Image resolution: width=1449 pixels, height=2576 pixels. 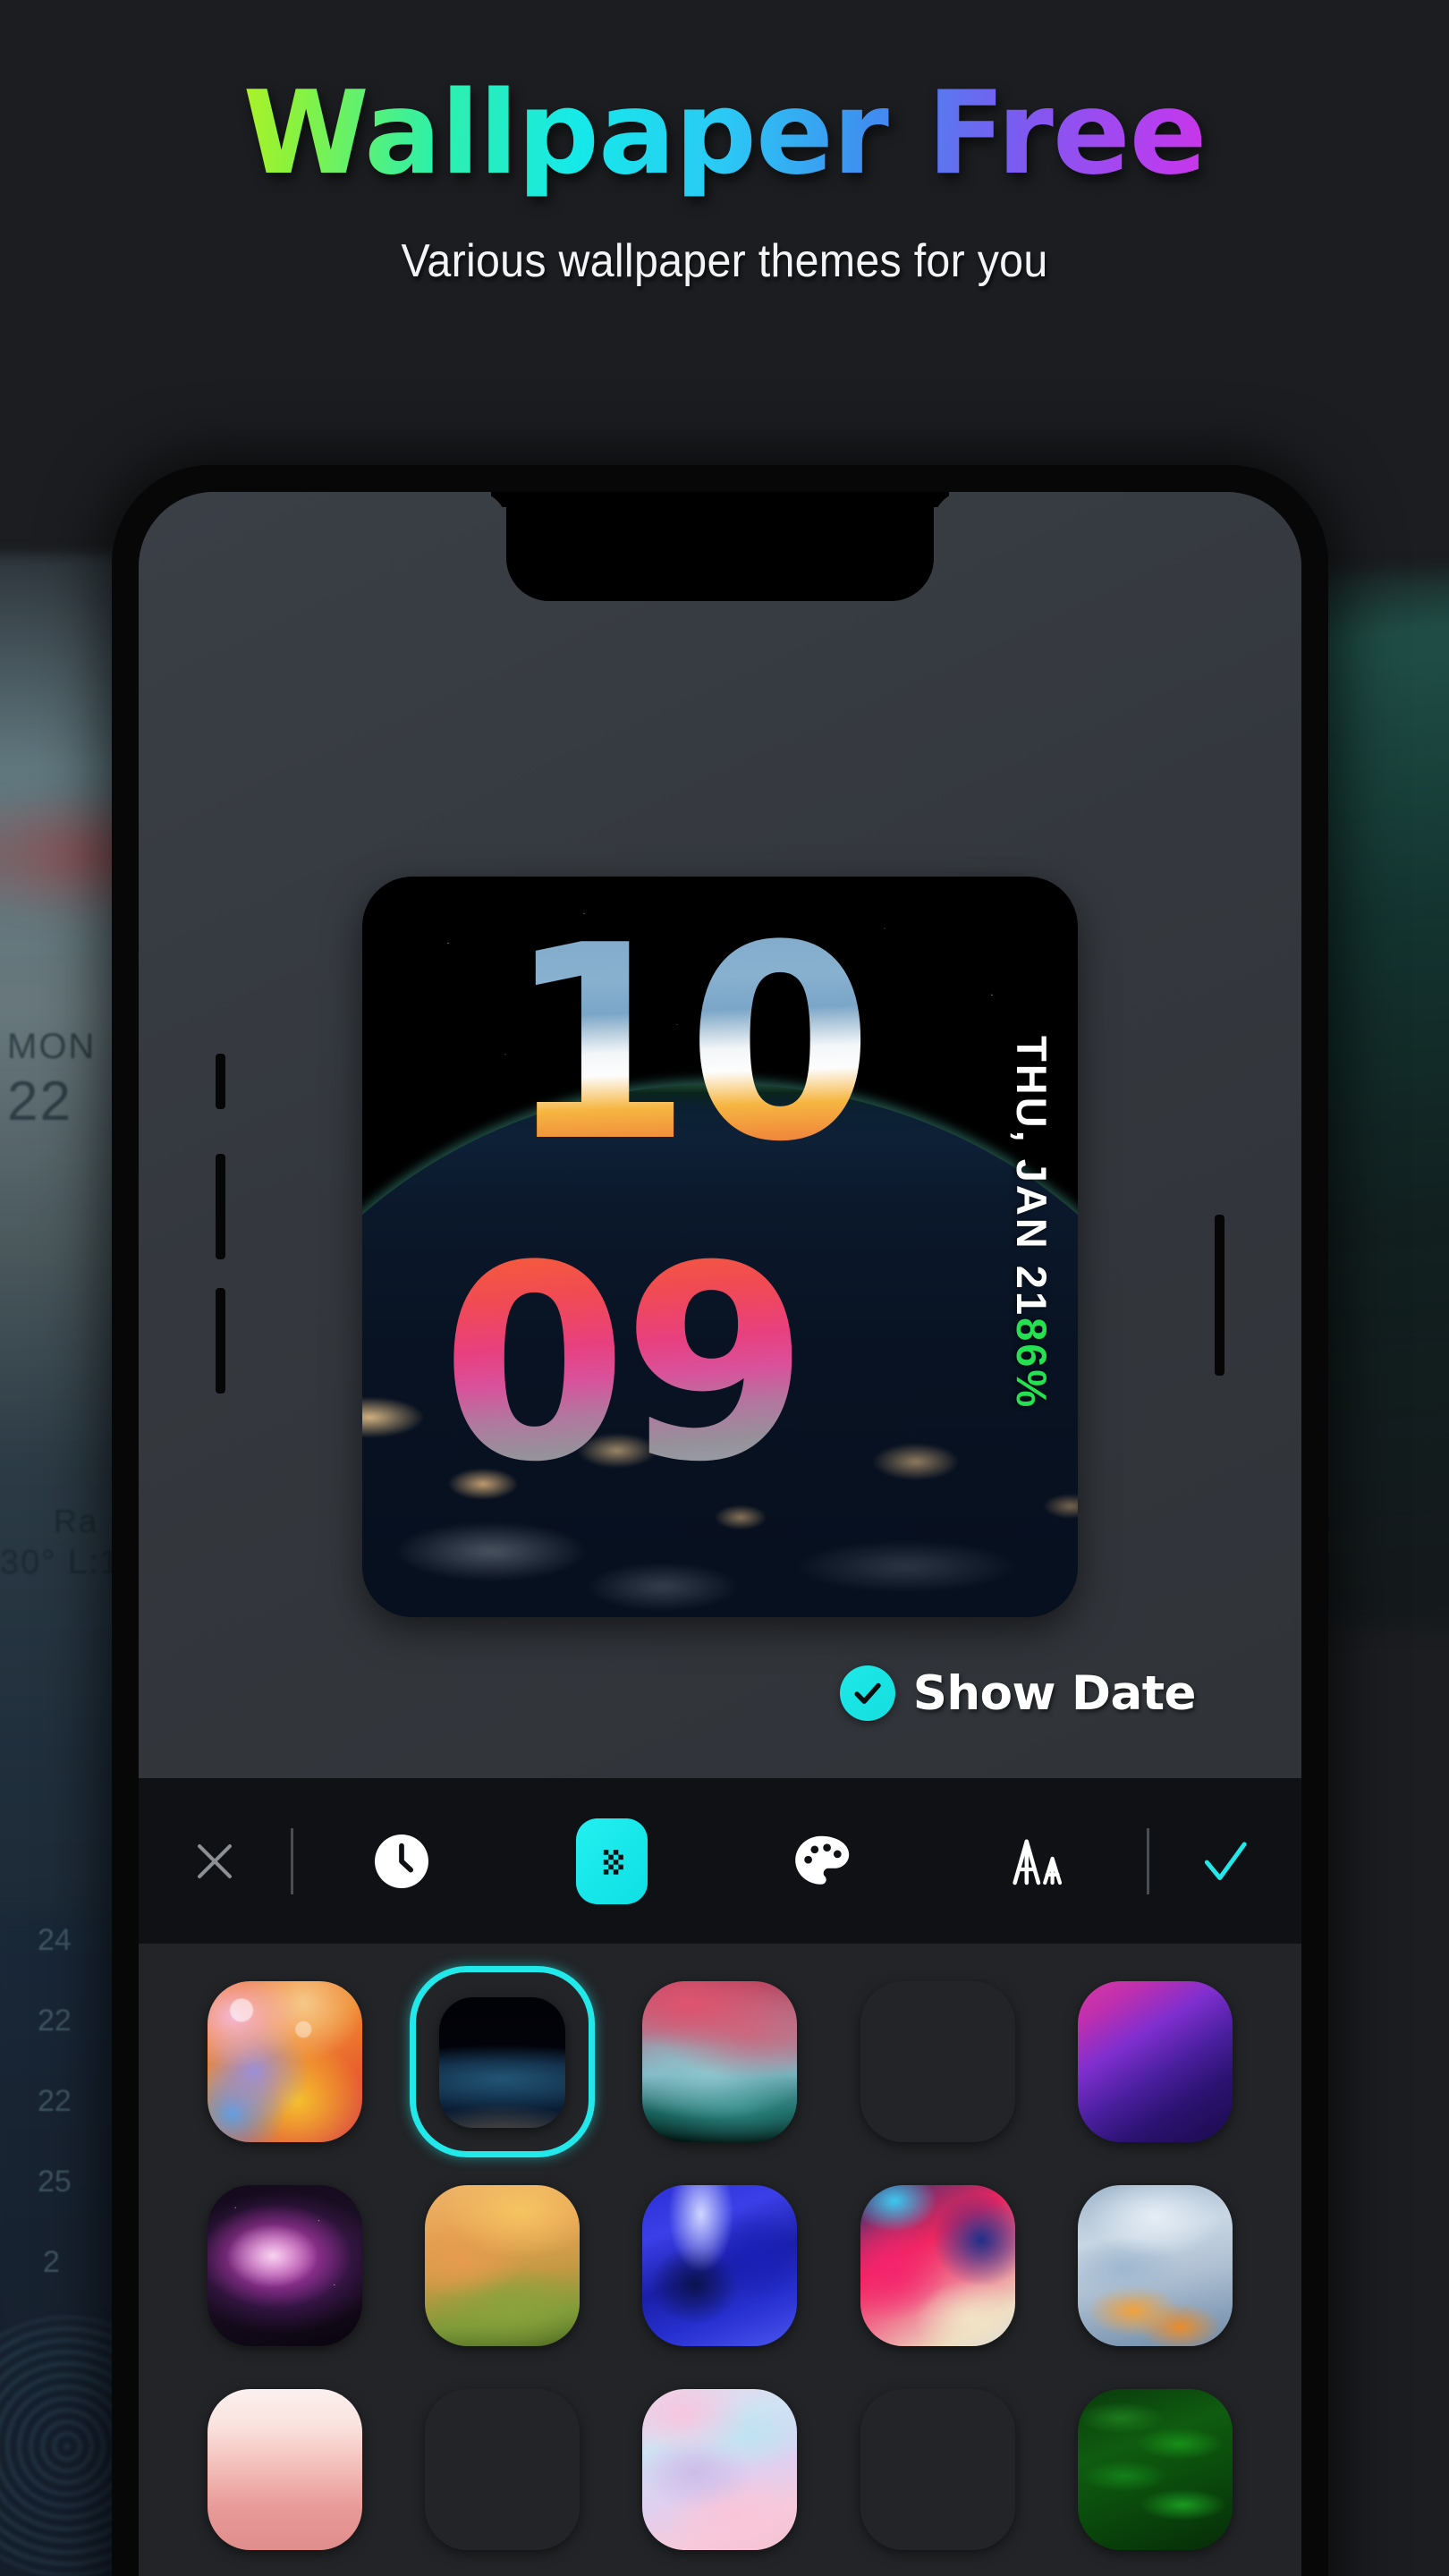 I want to click on phone-volume-down-button, so click(x=220, y=1341).